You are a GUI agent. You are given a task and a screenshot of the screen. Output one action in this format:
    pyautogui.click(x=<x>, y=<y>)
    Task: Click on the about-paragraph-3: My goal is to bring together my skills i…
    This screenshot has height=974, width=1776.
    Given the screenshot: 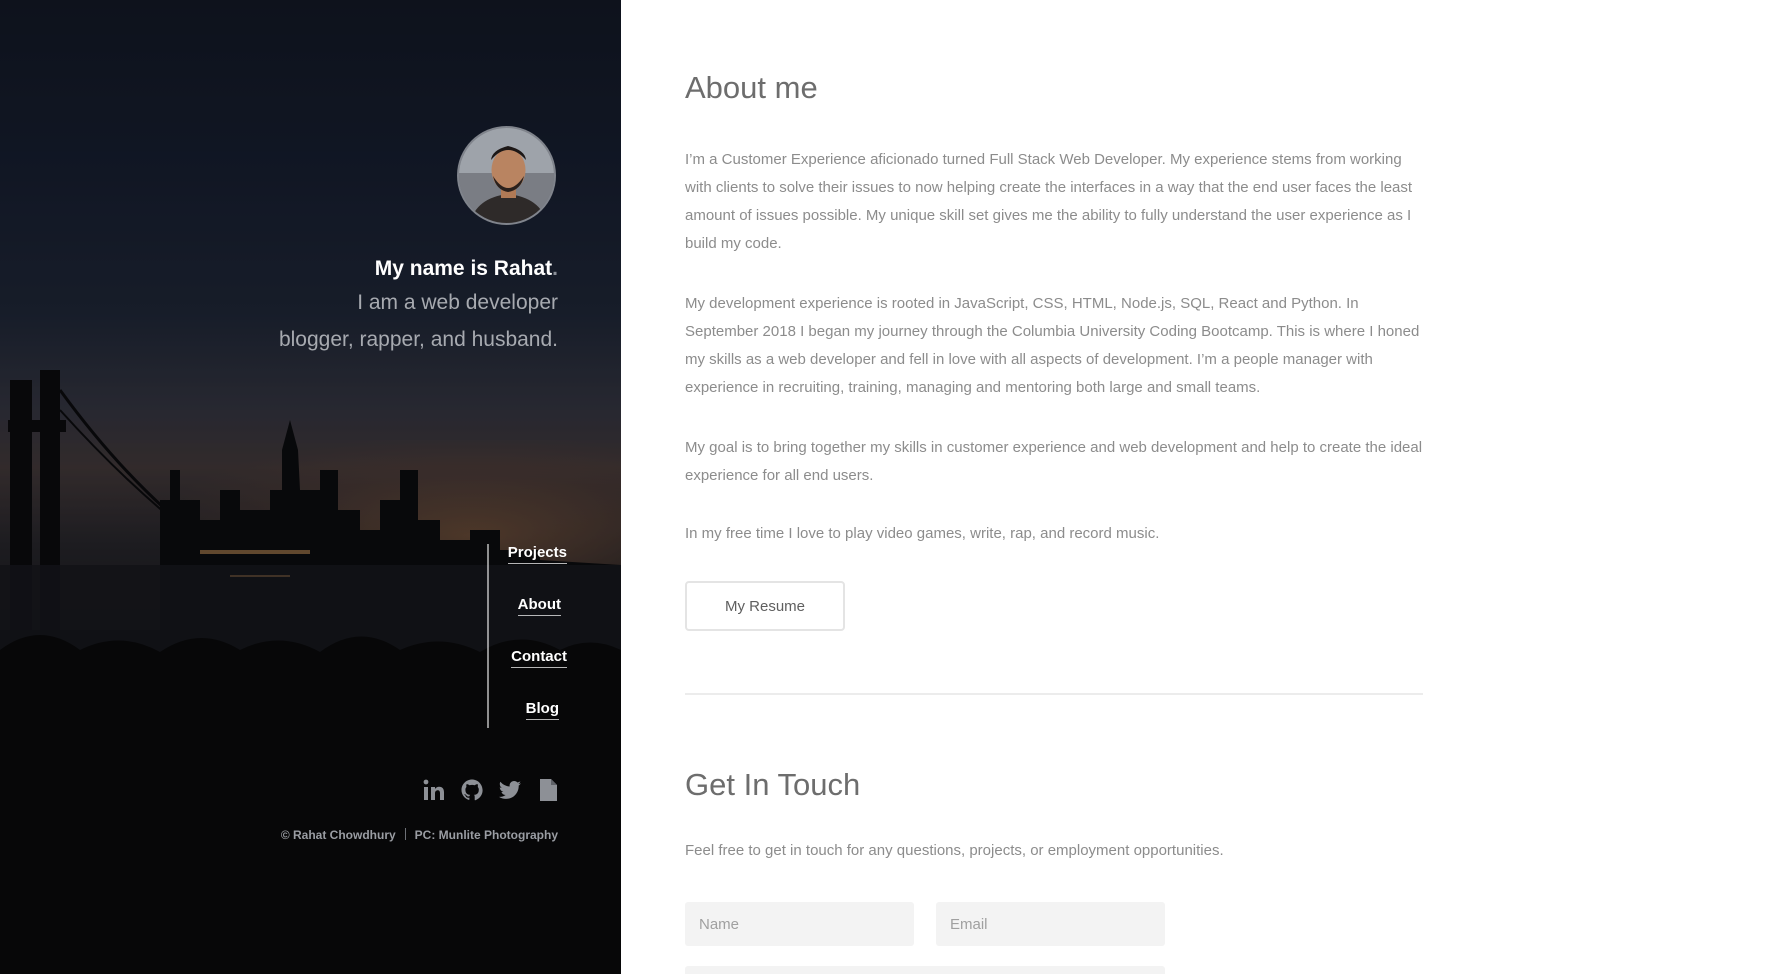 What is the action you would take?
    pyautogui.click(x=1054, y=461)
    